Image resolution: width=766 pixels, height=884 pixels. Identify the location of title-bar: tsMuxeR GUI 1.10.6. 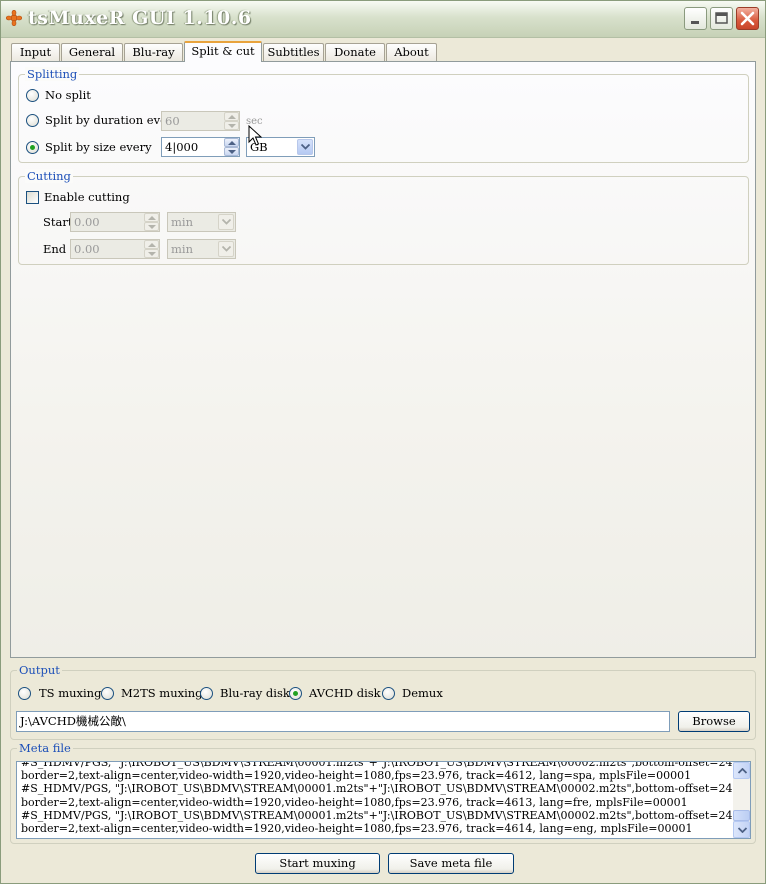
(383, 19).